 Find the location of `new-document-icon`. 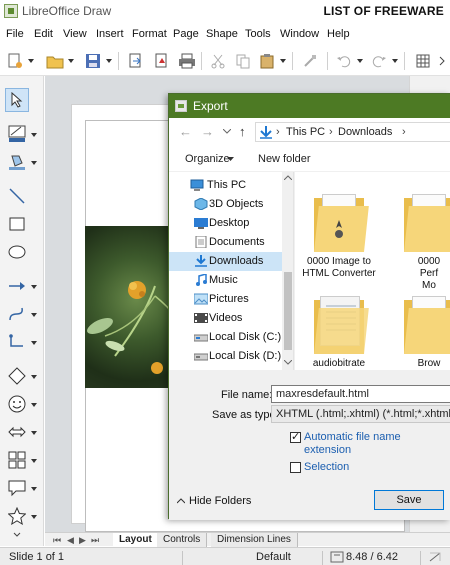

new-document-icon is located at coordinates (15, 61).